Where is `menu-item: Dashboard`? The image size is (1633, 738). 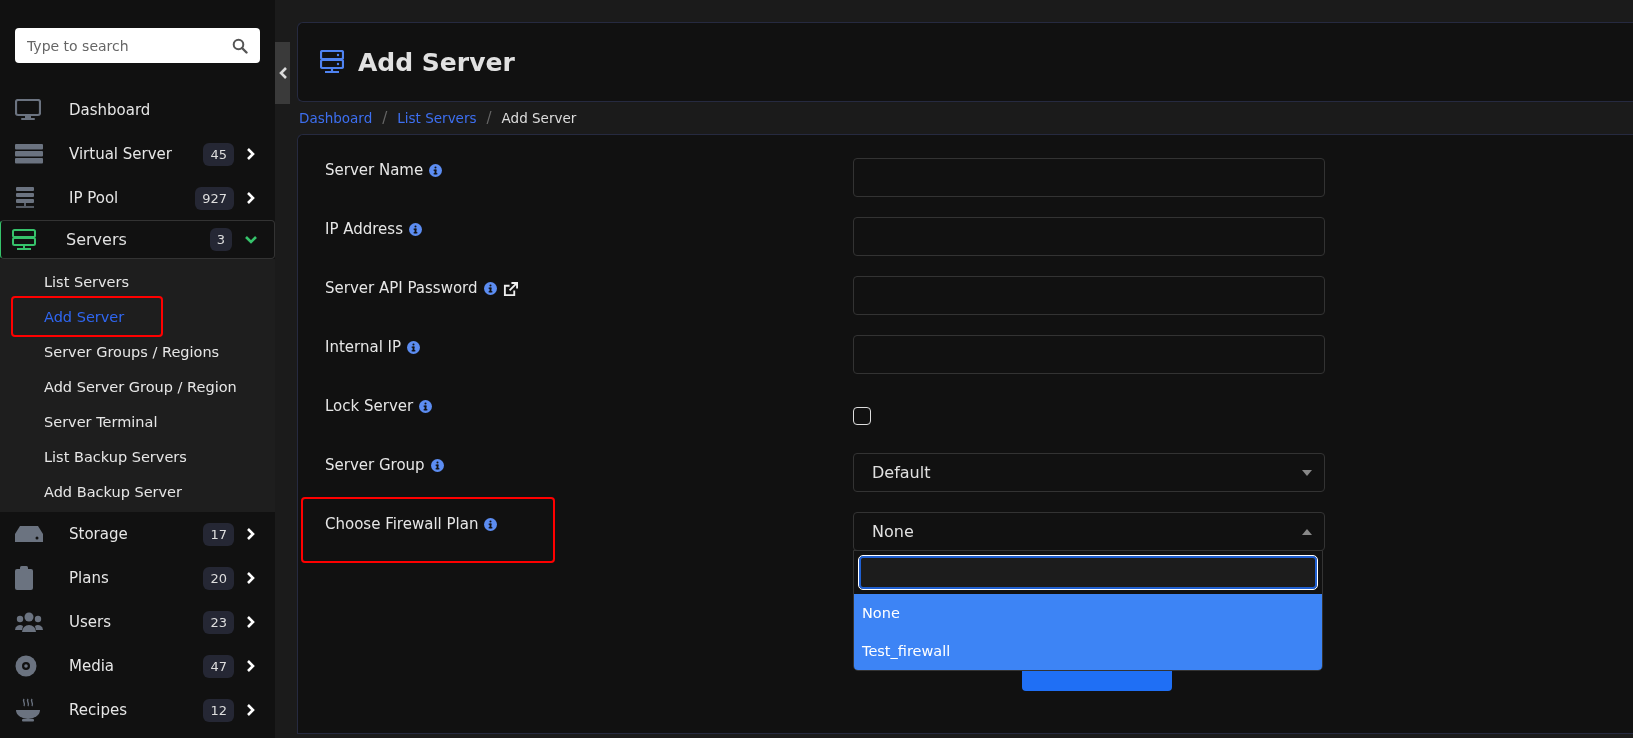
menu-item: Dashboard is located at coordinates (137, 110).